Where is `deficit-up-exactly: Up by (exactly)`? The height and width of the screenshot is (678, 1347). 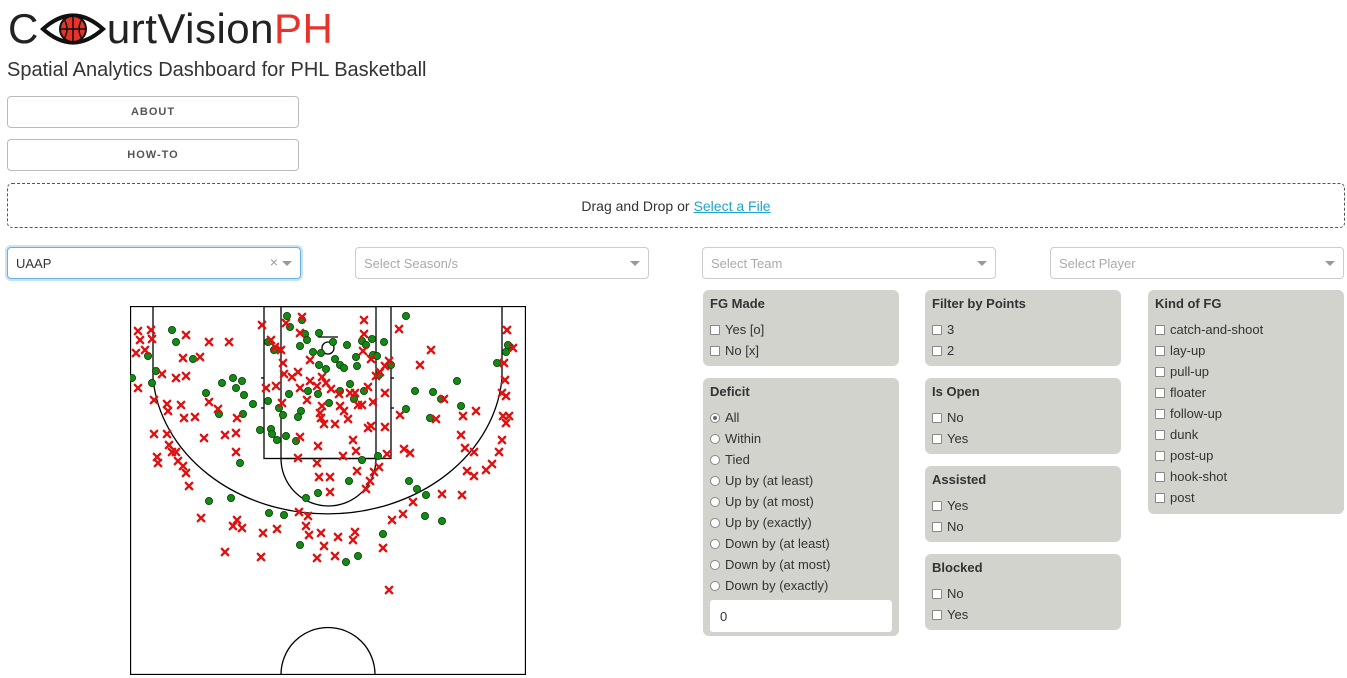 deficit-up-exactly: Up by (exactly) is located at coordinates (801, 522).